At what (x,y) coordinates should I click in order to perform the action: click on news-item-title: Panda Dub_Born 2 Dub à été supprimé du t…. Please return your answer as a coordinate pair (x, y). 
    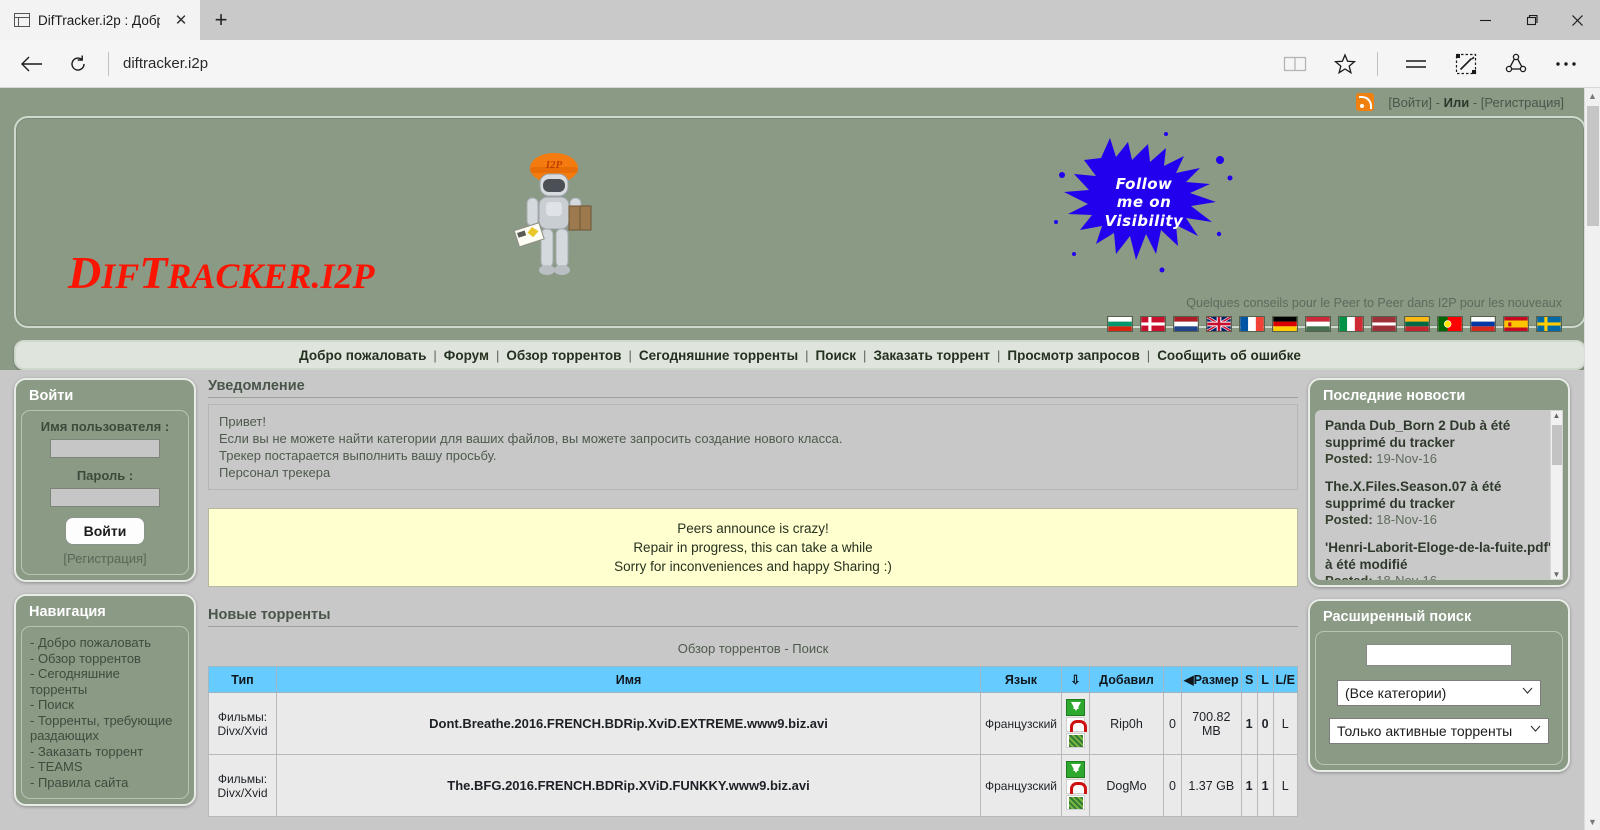
    Looking at the image, I should click on (1439, 434).